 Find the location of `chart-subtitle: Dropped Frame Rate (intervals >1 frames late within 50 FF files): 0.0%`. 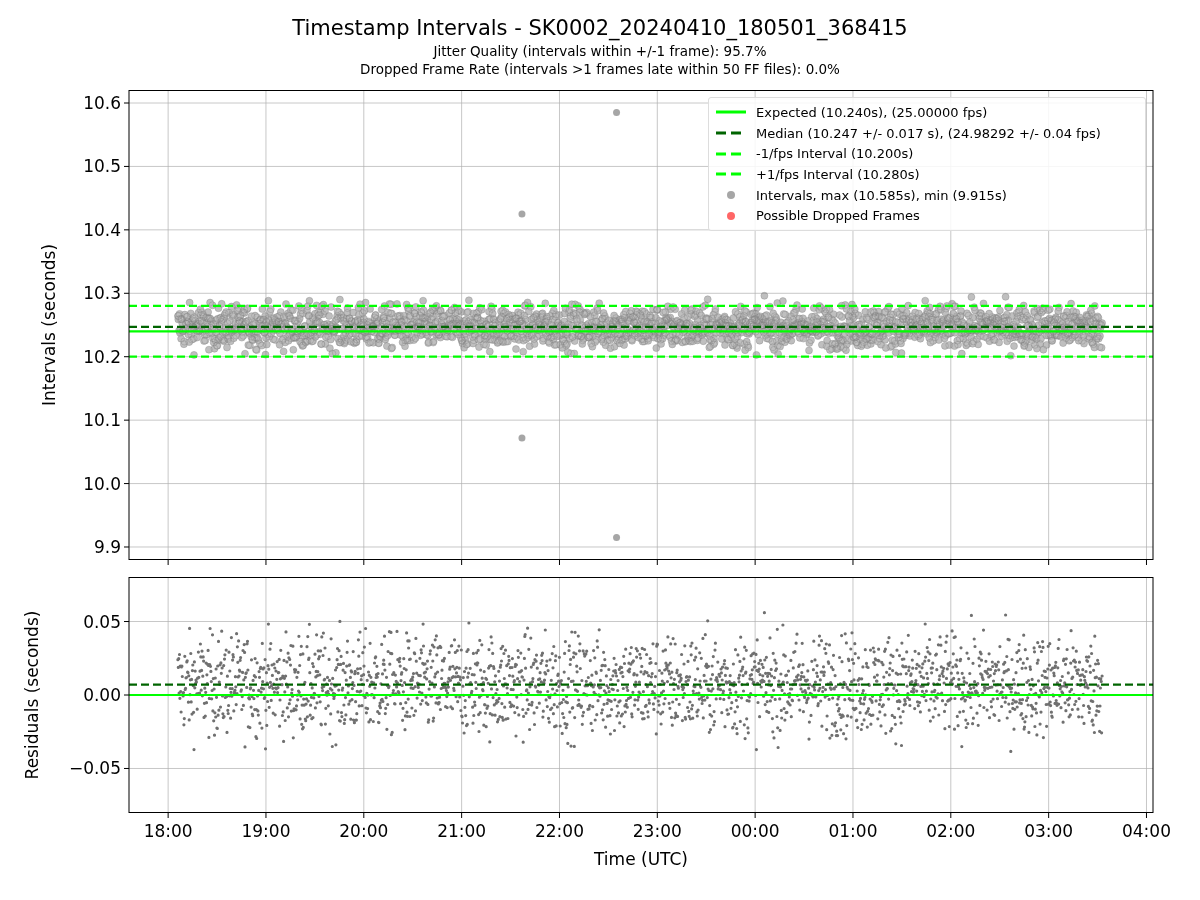

chart-subtitle: Dropped Frame Rate (intervals >1 frames late within 50 FF files): 0.0% is located at coordinates (600, 69).